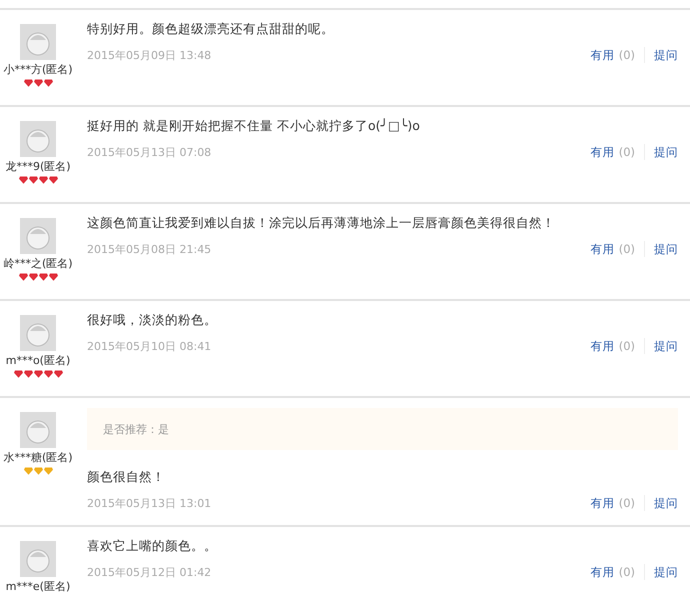 The height and width of the screenshot is (605, 690). I want to click on review-date: 2015年05月13日 07:08, so click(149, 152).